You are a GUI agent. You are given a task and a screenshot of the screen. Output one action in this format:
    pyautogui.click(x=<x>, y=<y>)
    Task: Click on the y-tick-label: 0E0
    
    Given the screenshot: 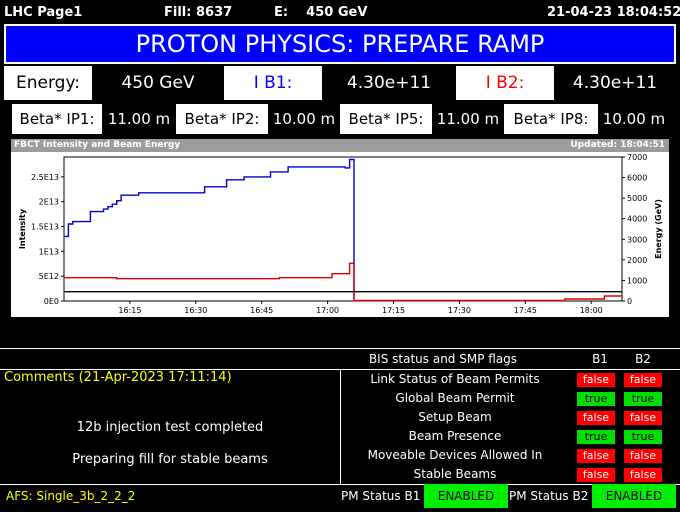 What is the action you would take?
    pyautogui.click(x=51, y=301)
    